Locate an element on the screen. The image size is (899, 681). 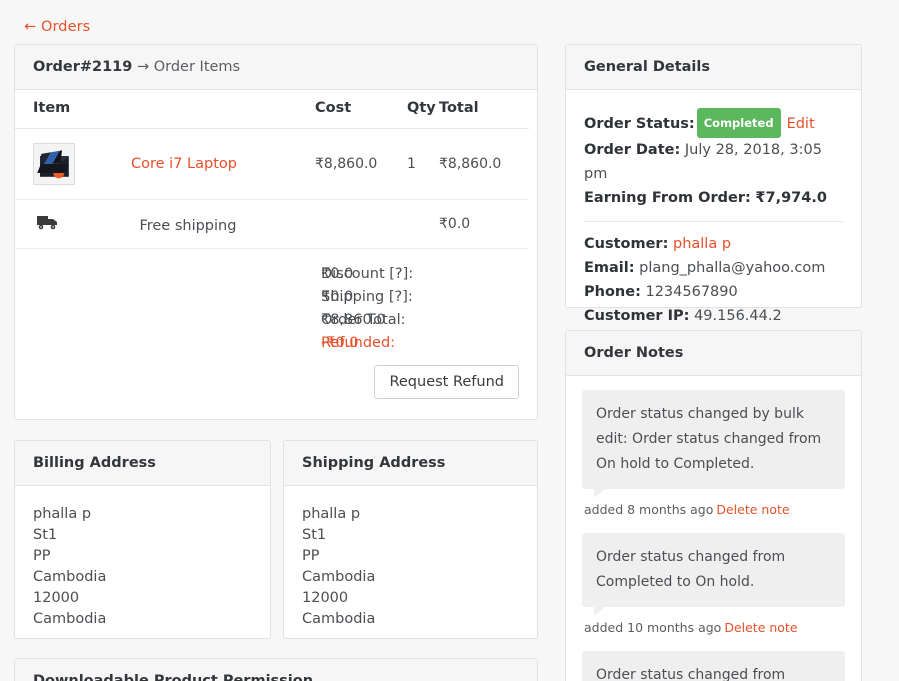
list-item: Order status changed by bulk edit is located at coordinates (713, 459).